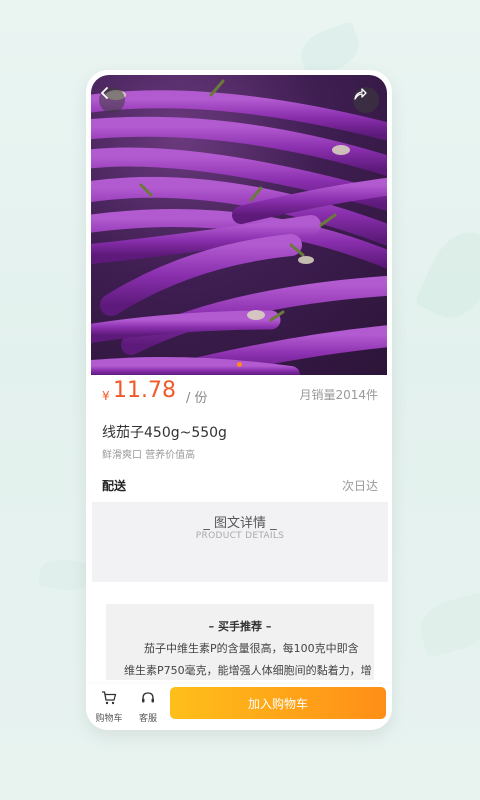 This screenshot has height=800, width=480. I want to click on recommendation-title: – 买手推荐 –, so click(240, 626).